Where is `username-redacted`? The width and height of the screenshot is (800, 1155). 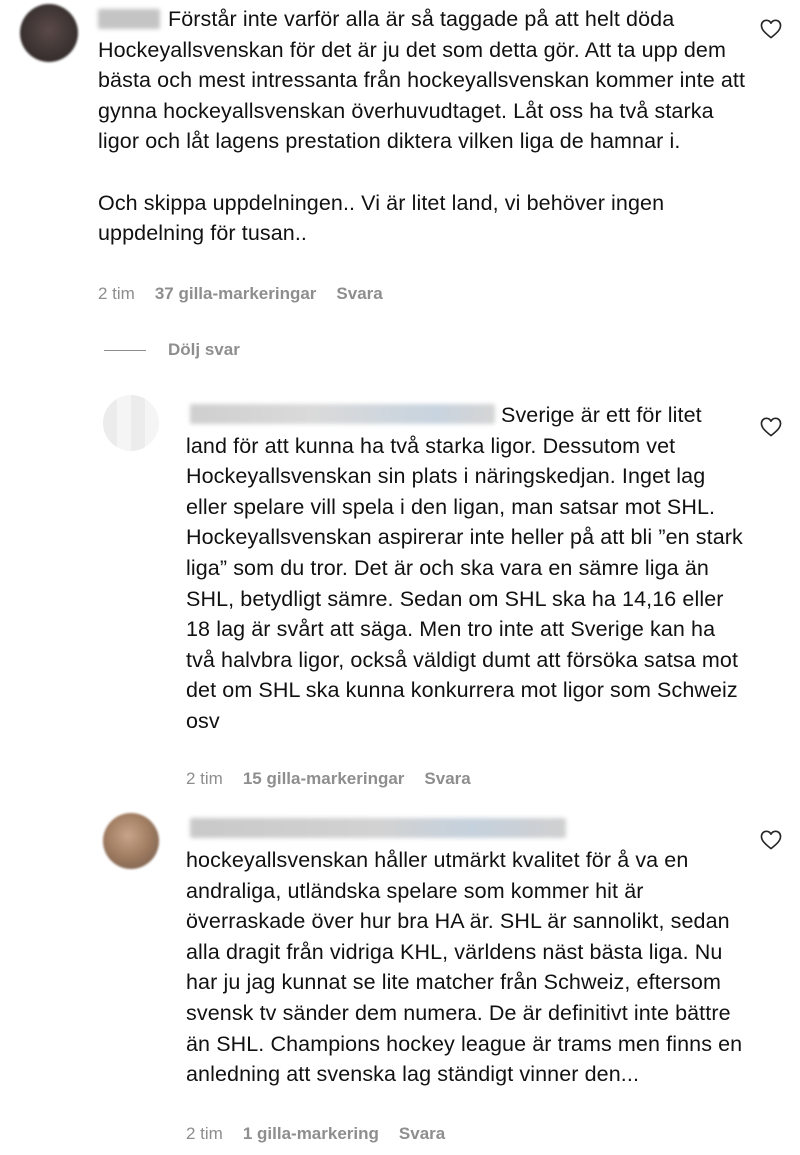
username-redacted is located at coordinates (378, 828).